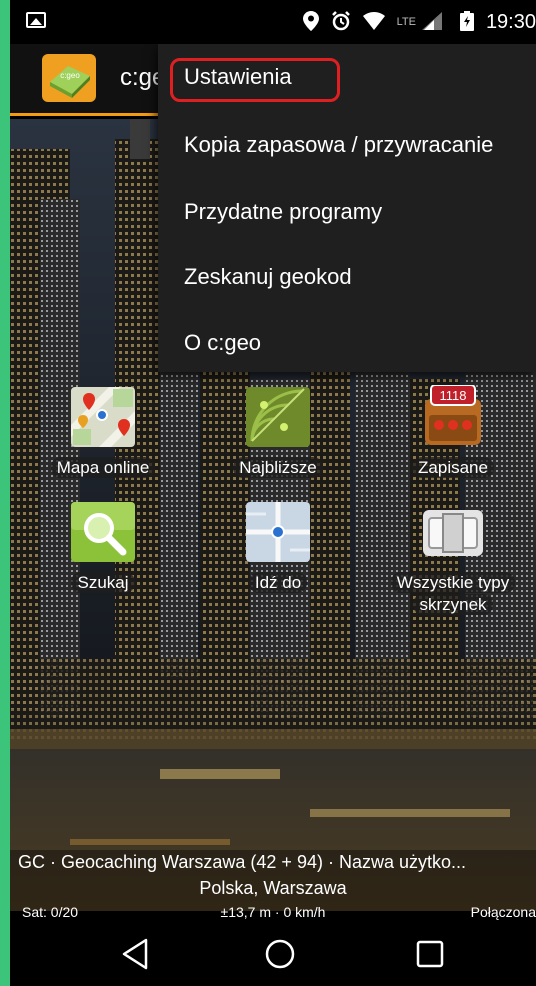 This screenshot has width=536, height=986. I want to click on goto-icon, so click(278, 532).